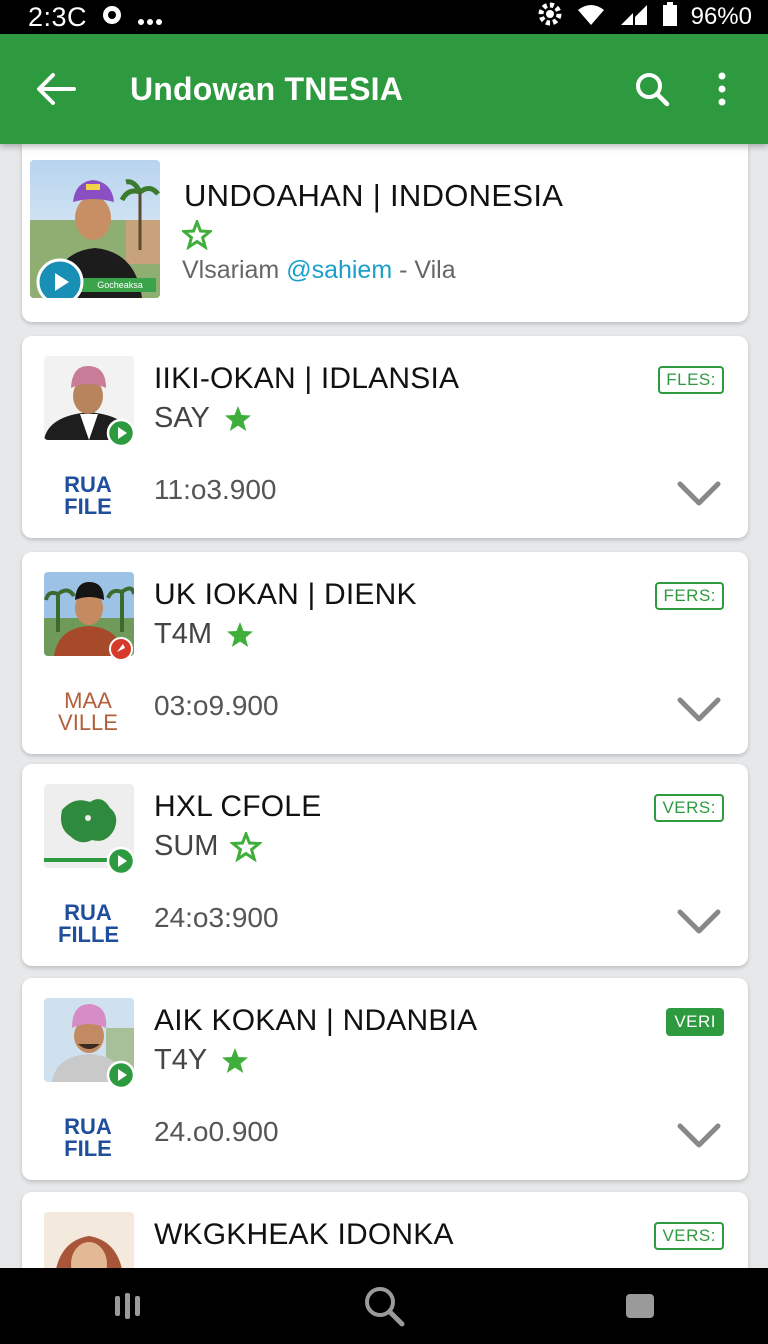  I want to click on item-code-row: T4M, so click(205, 634).